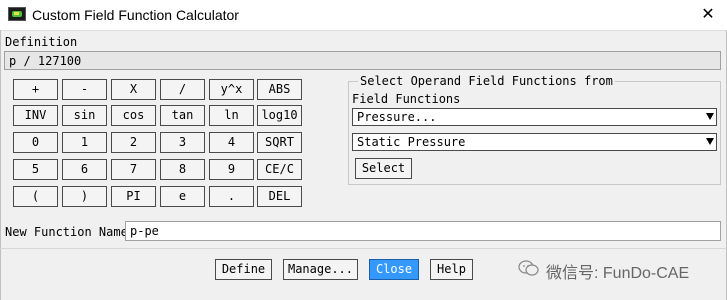 The height and width of the screenshot is (300, 727). What do you see at coordinates (279, 142) in the screenshot?
I see `key-button: SQRT` at bounding box center [279, 142].